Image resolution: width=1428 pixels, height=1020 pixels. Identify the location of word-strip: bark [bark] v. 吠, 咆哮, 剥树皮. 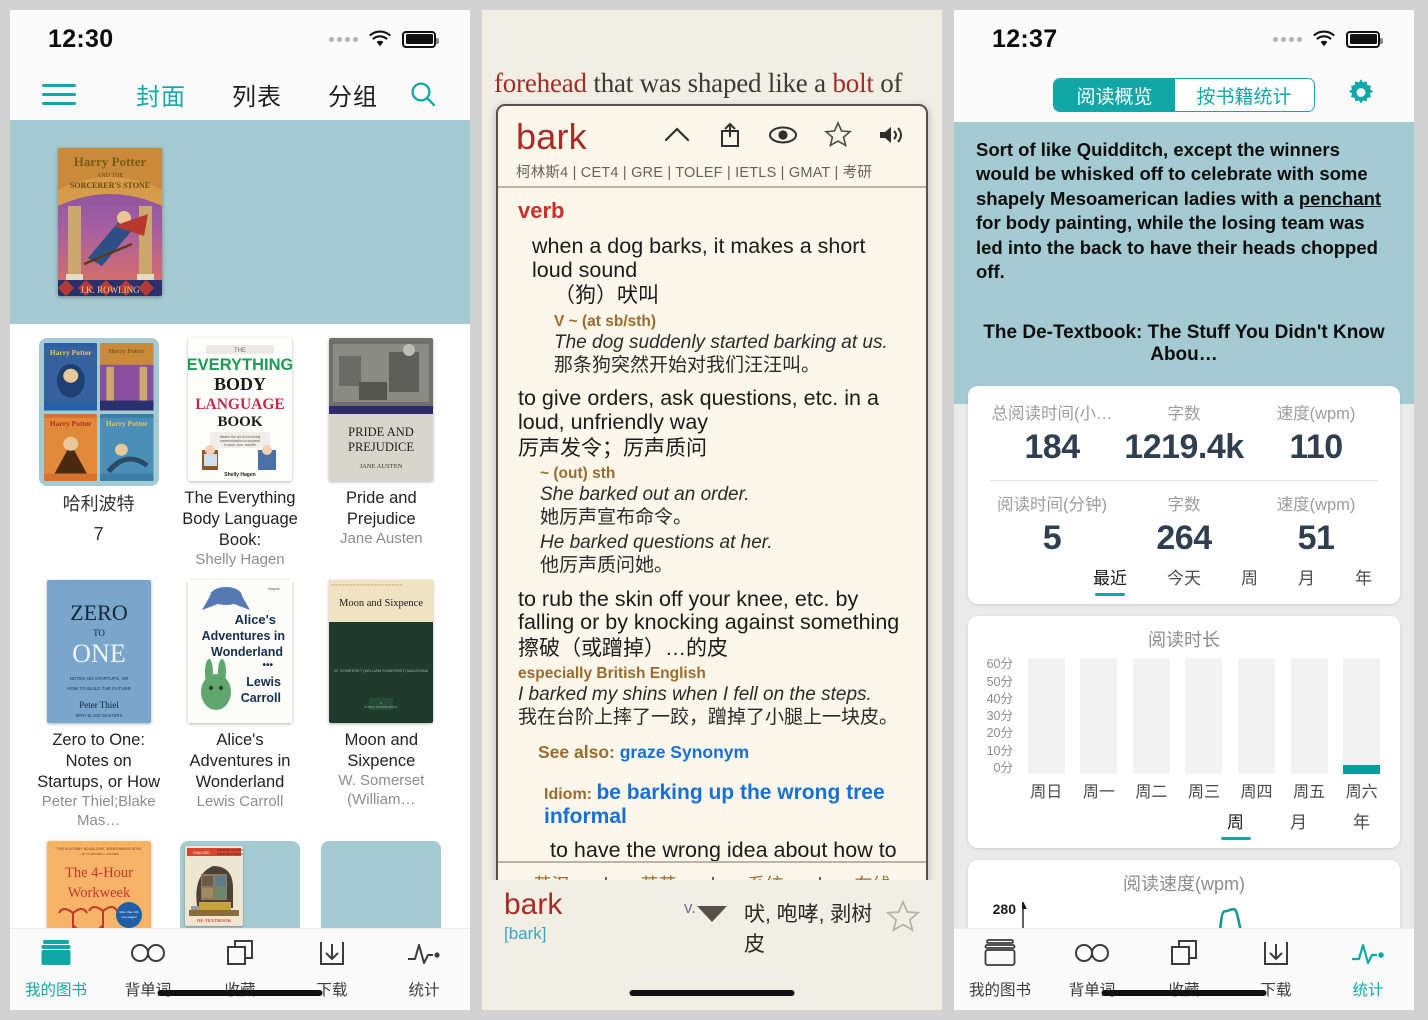
(712, 922).